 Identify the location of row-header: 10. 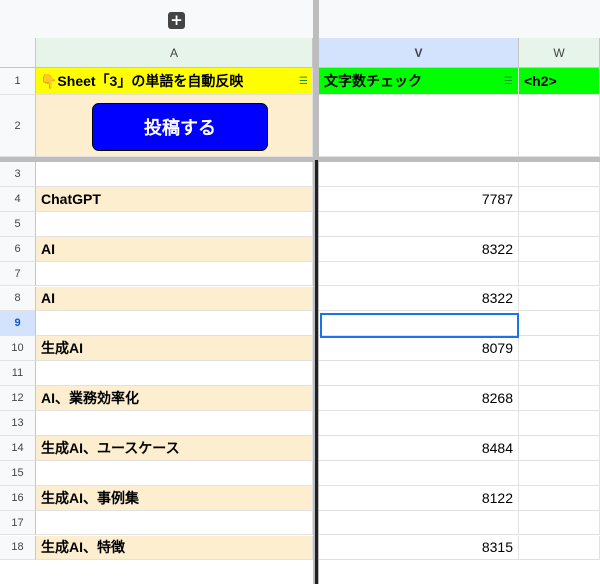
(18, 349).